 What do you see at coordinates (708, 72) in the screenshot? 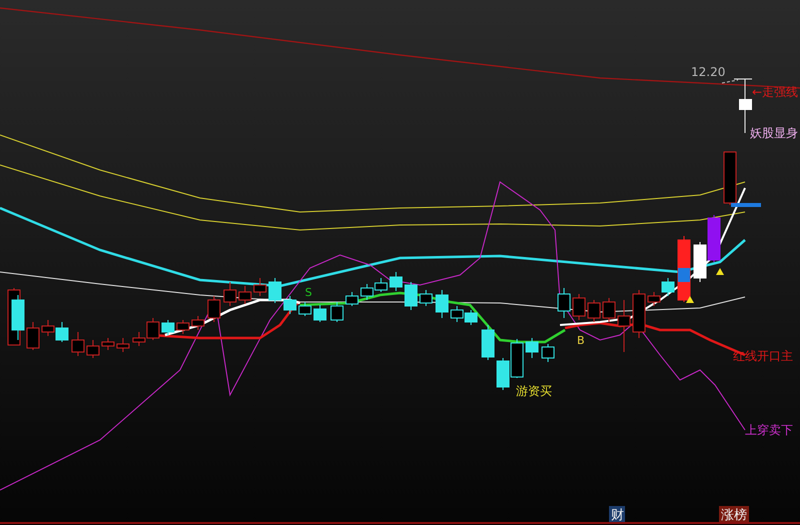
I see `price-label: 12.20` at bounding box center [708, 72].